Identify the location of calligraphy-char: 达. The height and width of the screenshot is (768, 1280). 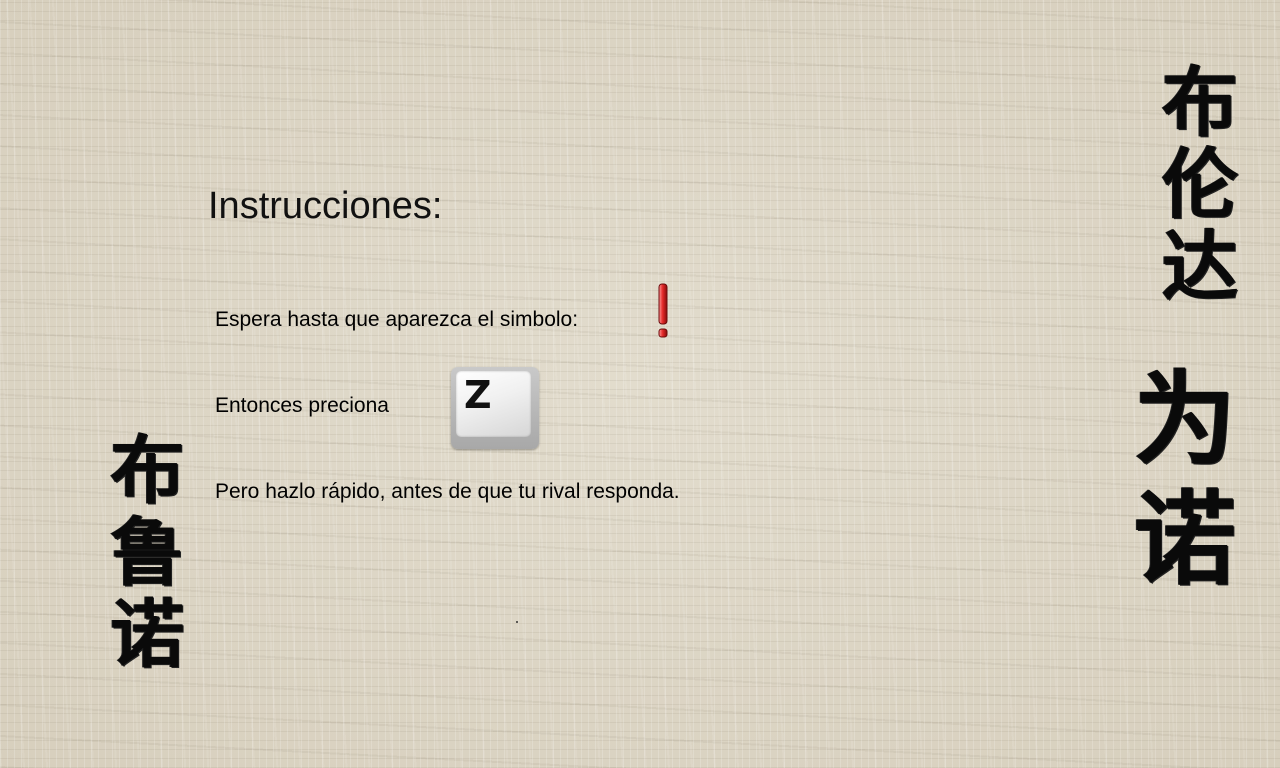
(1200, 266).